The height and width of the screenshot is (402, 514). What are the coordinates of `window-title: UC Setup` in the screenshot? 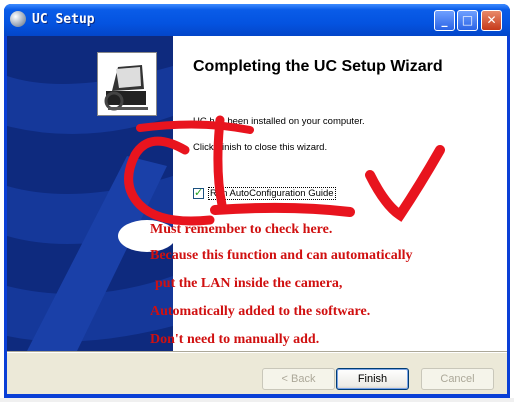 It's located at (63, 19).